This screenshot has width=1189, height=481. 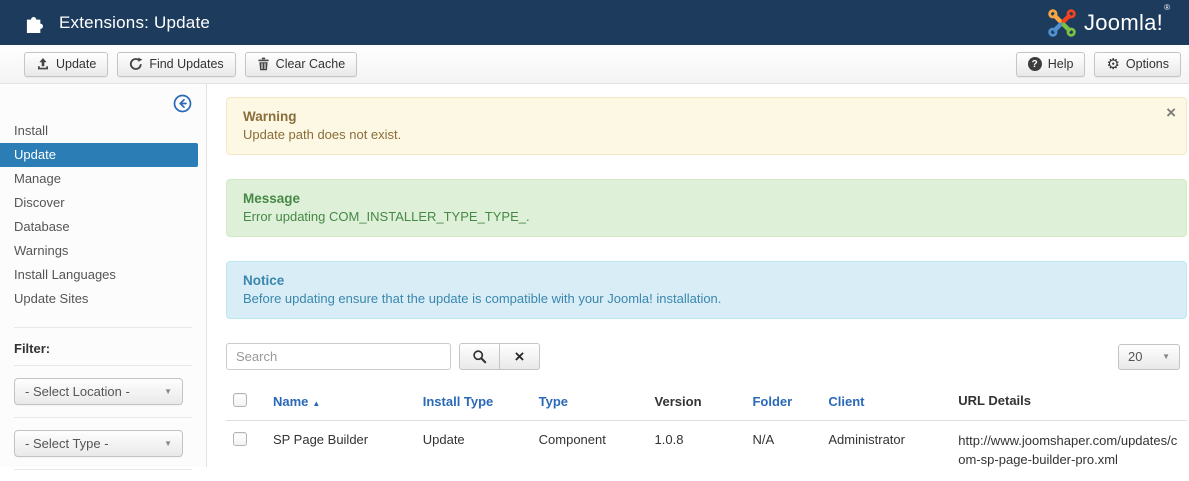 What do you see at coordinates (136, 63) in the screenshot?
I see `refresh-icon` at bounding box center [136, 63].